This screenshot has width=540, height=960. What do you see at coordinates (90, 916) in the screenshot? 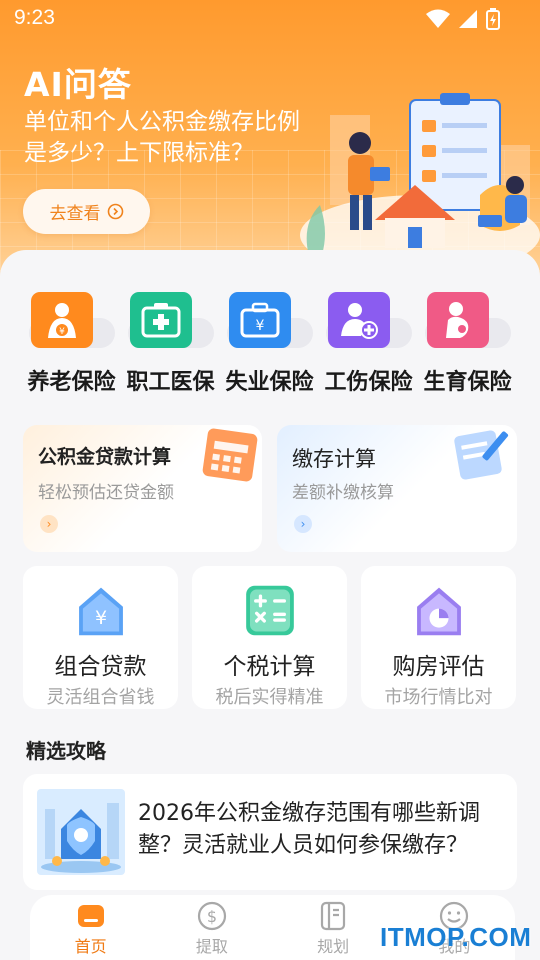
I see `home-icon` at bounding box center [90, 916].